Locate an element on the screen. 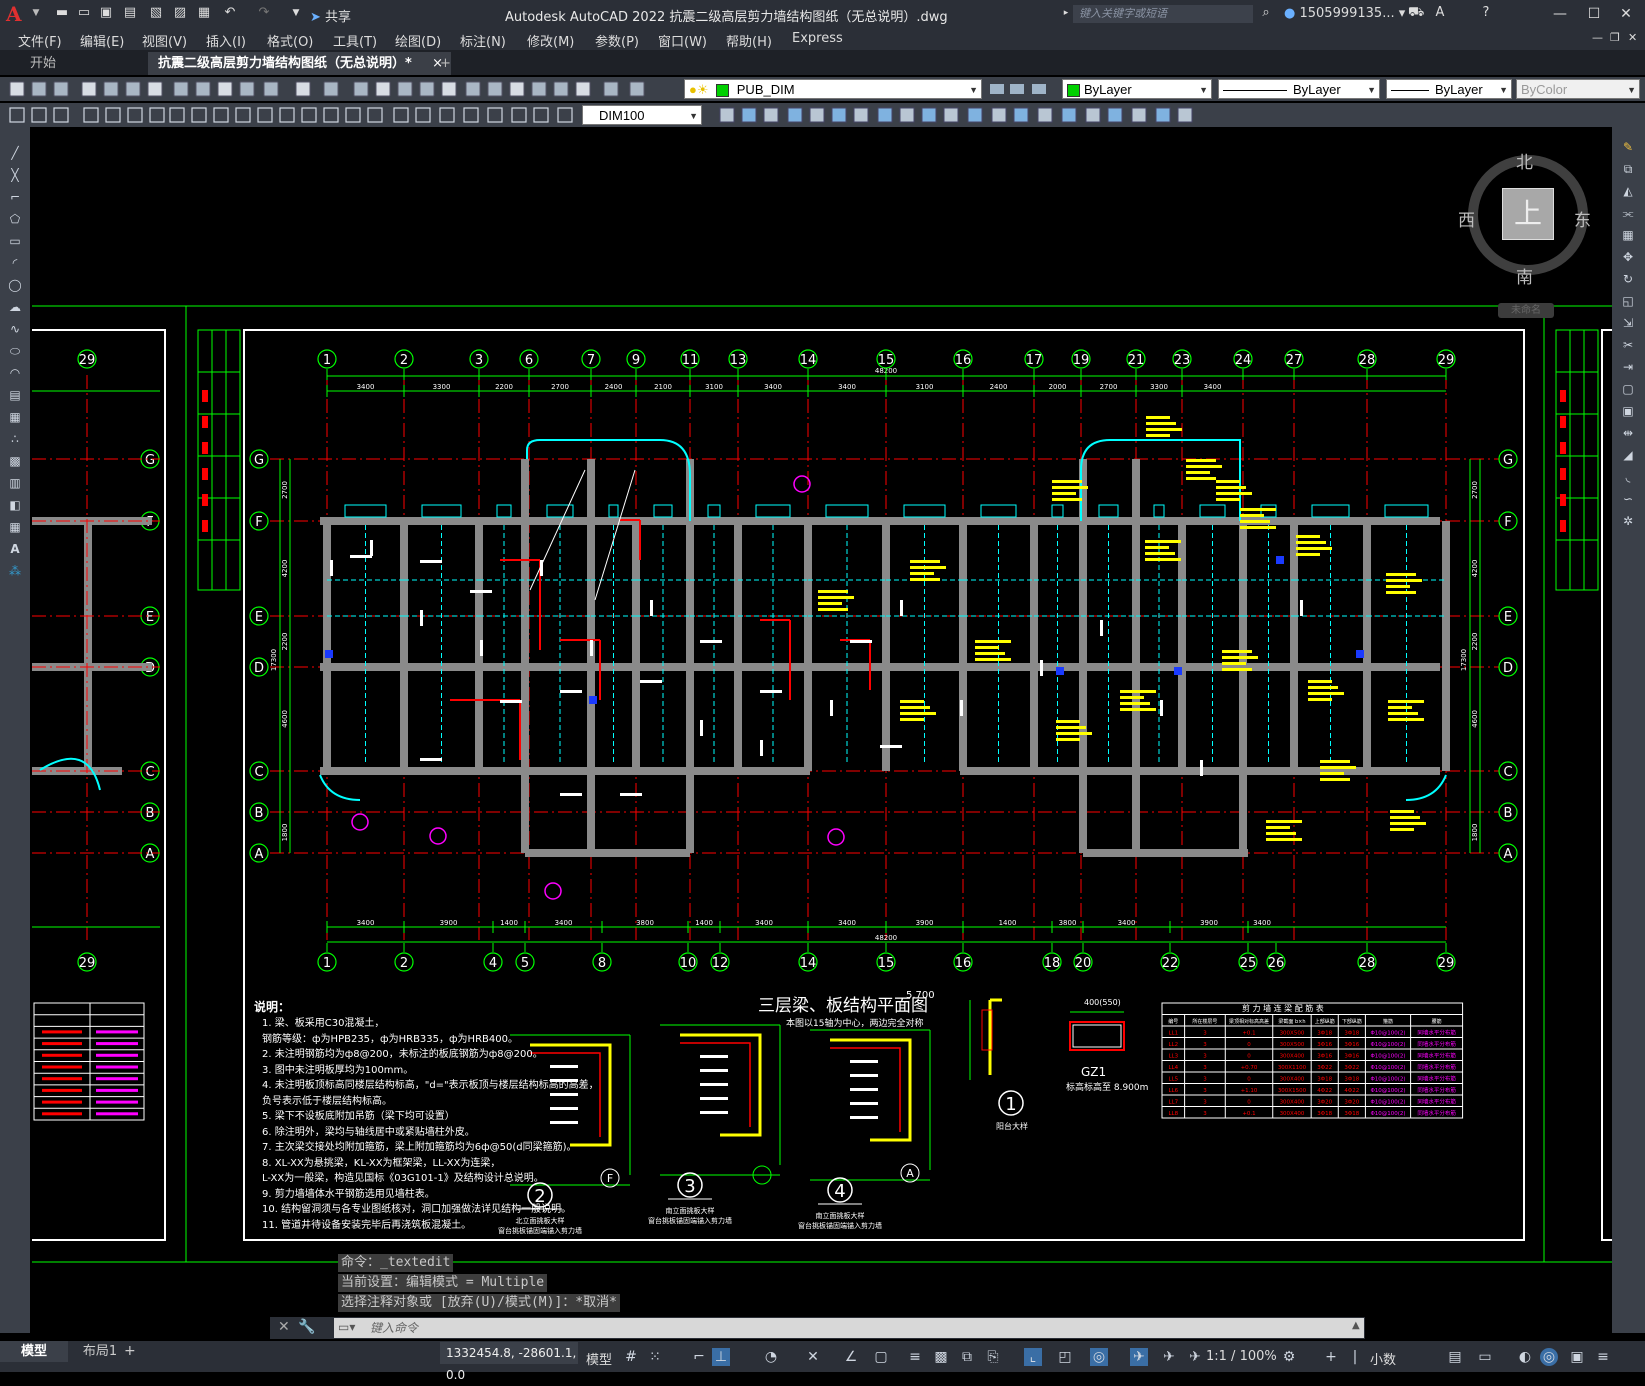 The width and height of the screenshot is (1645, 1386). lineweight-dropdown: ByLayer ▼ is located at coordinates (1449, 89).